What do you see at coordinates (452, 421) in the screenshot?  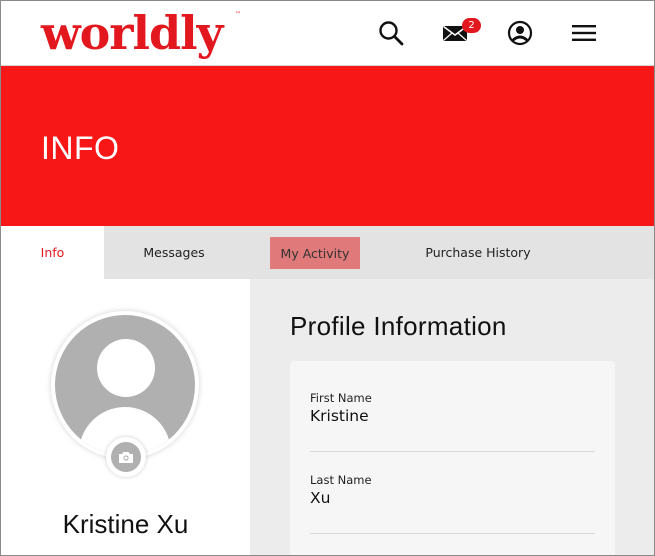 I see `first-name-field: First Name Kristine` at bounding box center [452, 421].